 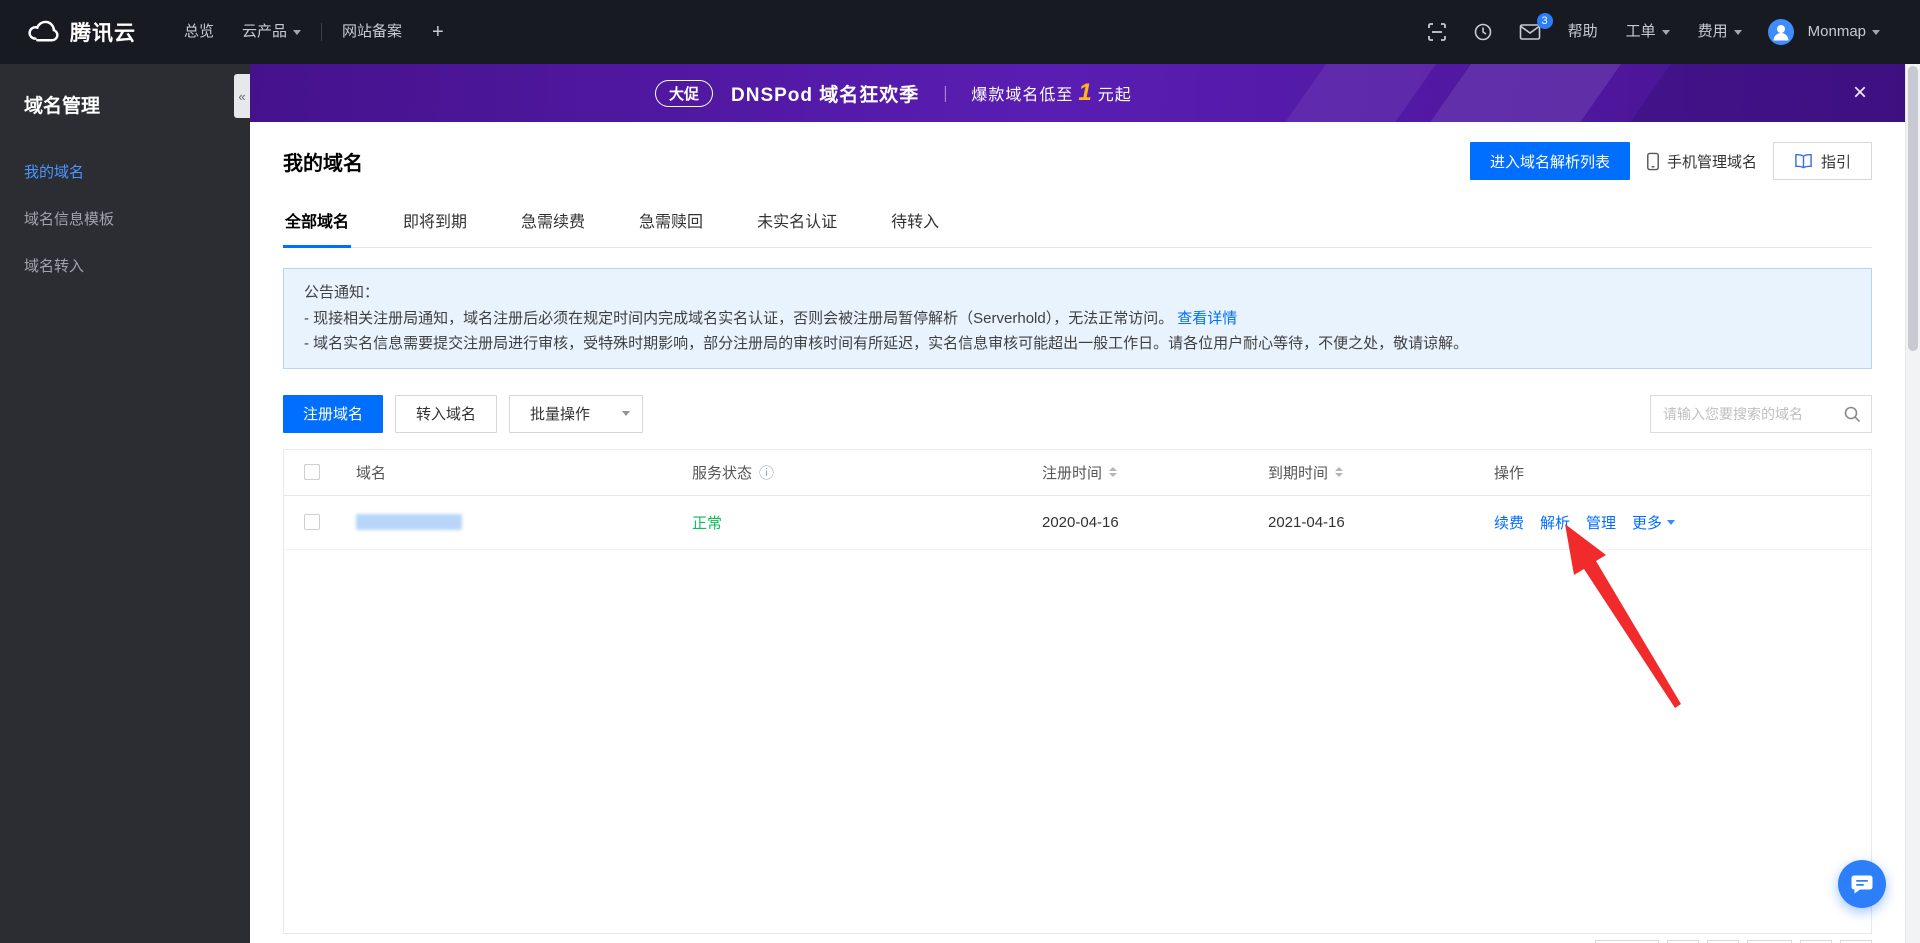 What do you see at coordinates (1525, 93) in the screenshot?
I see `banner-decoration` at bounding box center [1525, 93].